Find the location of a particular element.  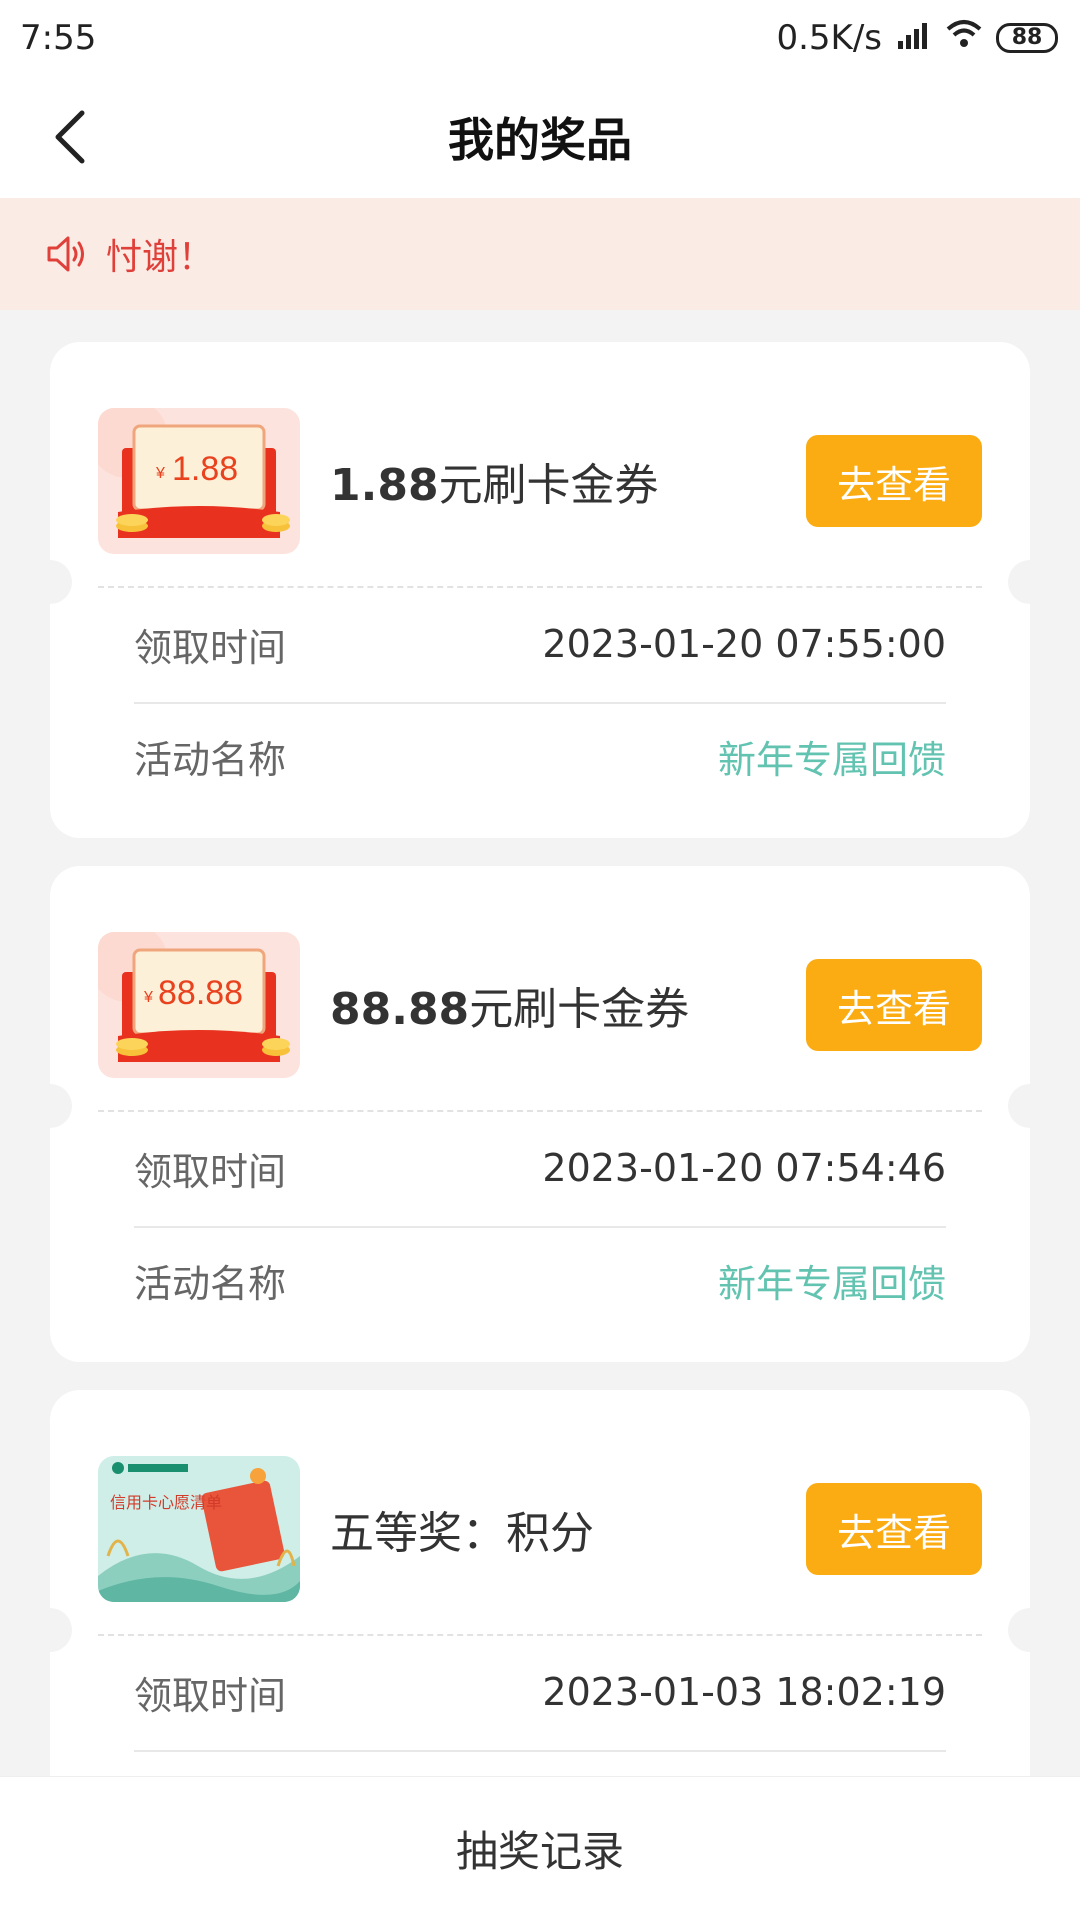

coupon-thumbnail: ¥ 88.88 is located at coordinates (199, 1005).